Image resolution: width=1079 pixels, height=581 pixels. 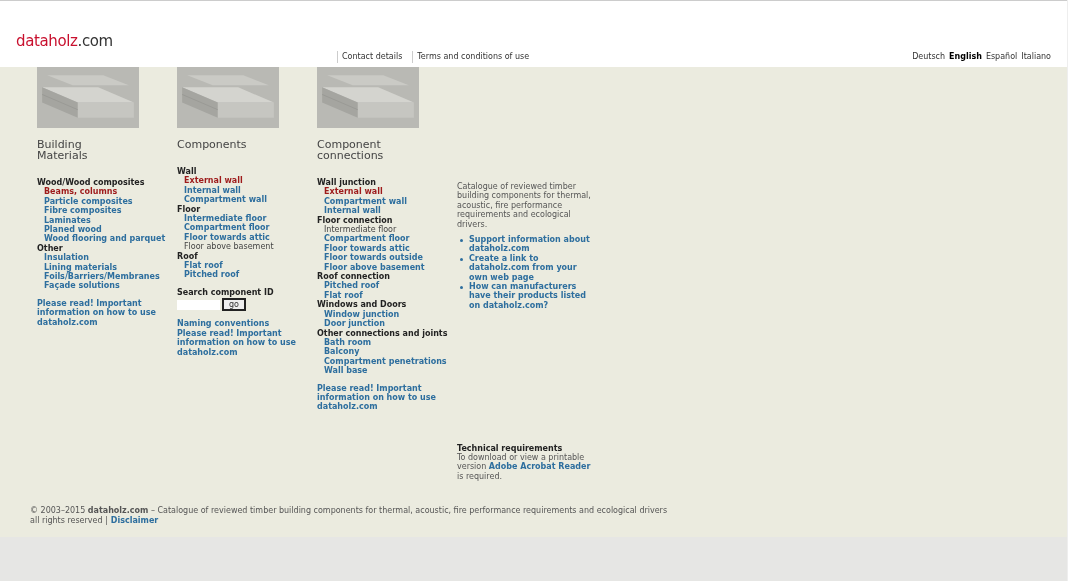 I want to click on category-link: Wood flooring and parquet, so click(x=105, y=239).